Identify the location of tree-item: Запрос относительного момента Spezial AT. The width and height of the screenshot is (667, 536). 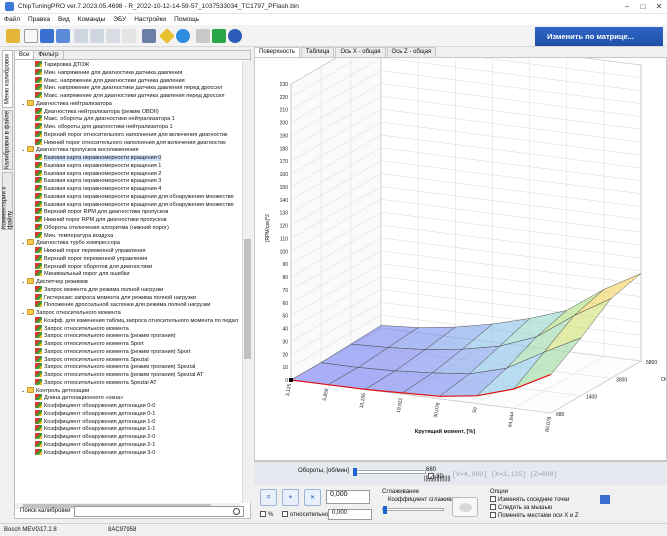
(128, 382).